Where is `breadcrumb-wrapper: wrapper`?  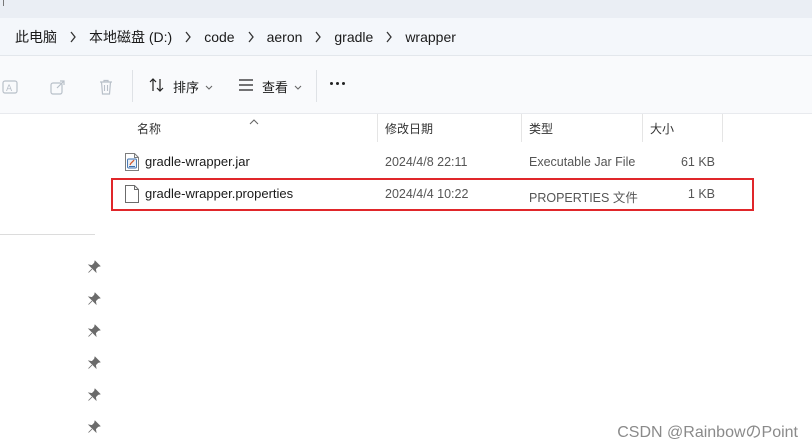
breadcrumb-wrapper: wrapper is located at coordinates (430, 37).